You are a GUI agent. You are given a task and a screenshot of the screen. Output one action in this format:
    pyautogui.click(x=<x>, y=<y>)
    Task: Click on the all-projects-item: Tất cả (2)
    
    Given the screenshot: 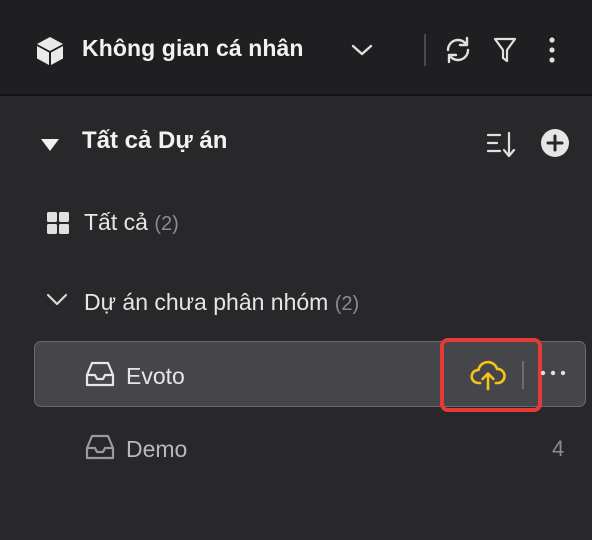 What is the action you would take?
    pyautogui.click(x=131, y=222)
    